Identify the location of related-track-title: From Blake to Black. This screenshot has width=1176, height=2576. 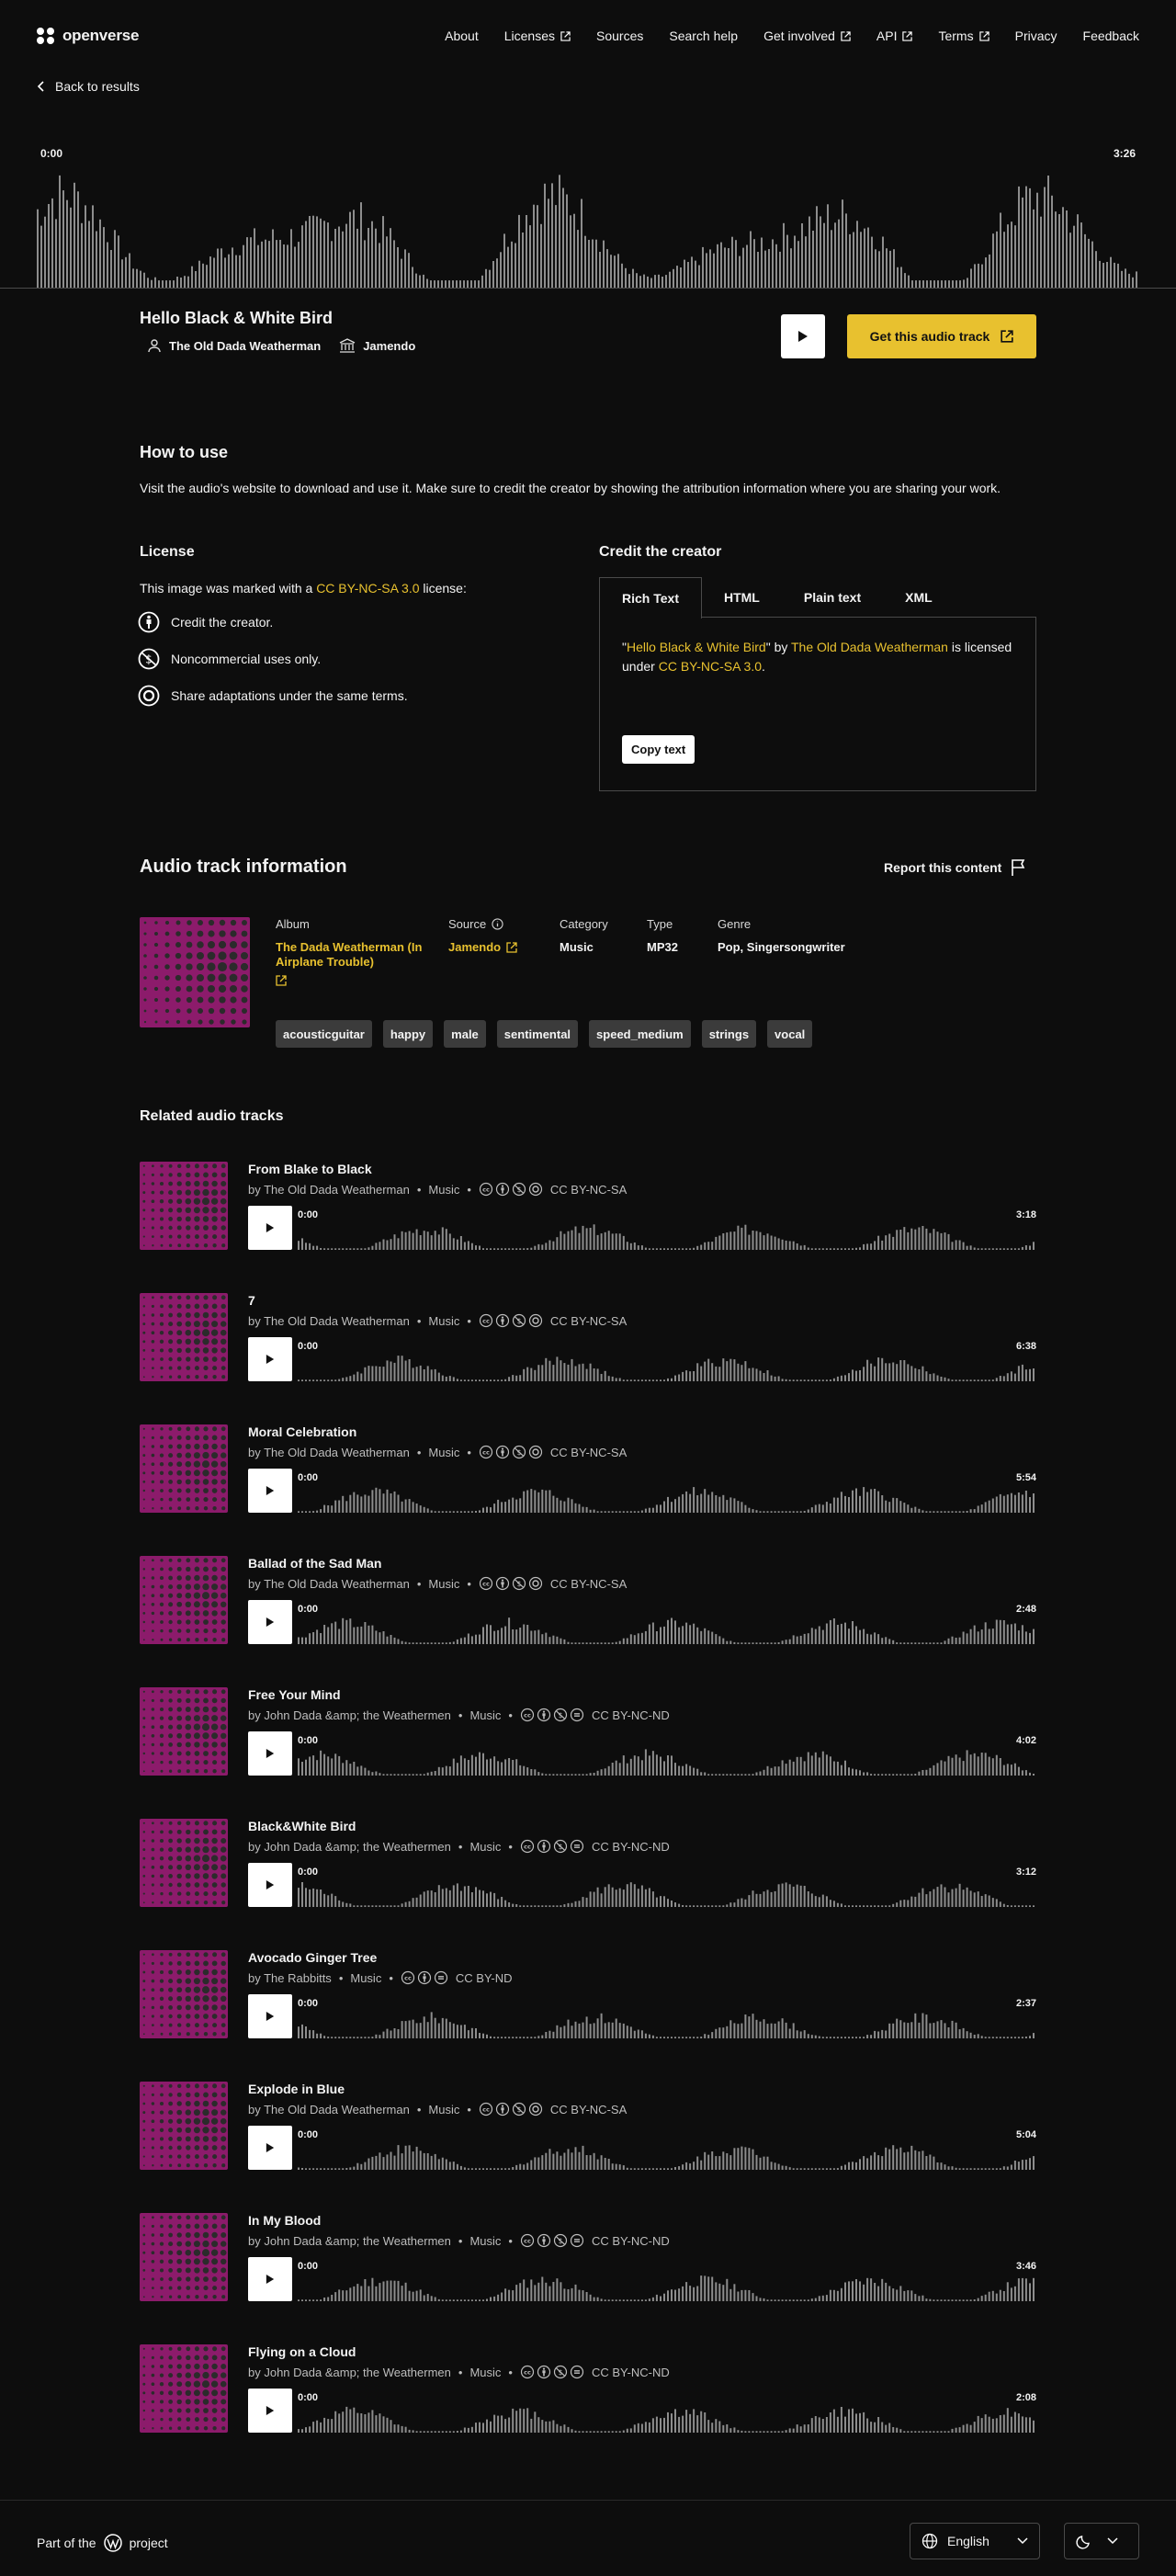
(310, 1169).